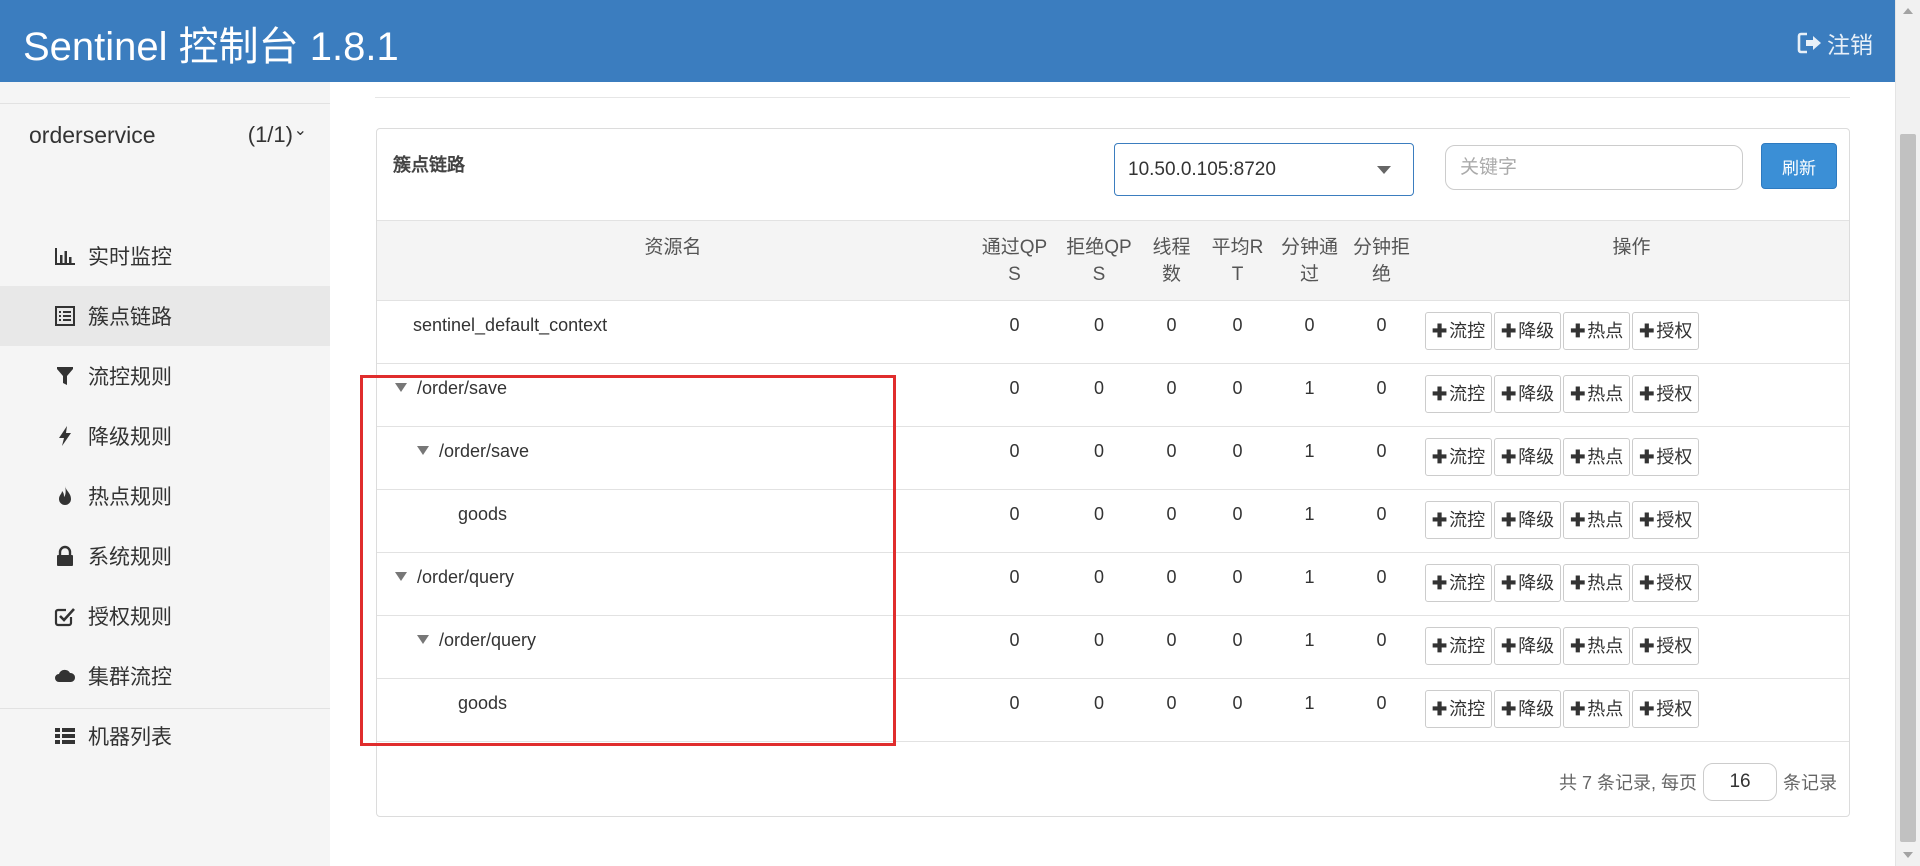 Image resolution: width=1920 pixels, height=866 pixels. Describe the element at coordinates (1740, 782) in the screenshot. I see `page-size-input: 16` at that location.